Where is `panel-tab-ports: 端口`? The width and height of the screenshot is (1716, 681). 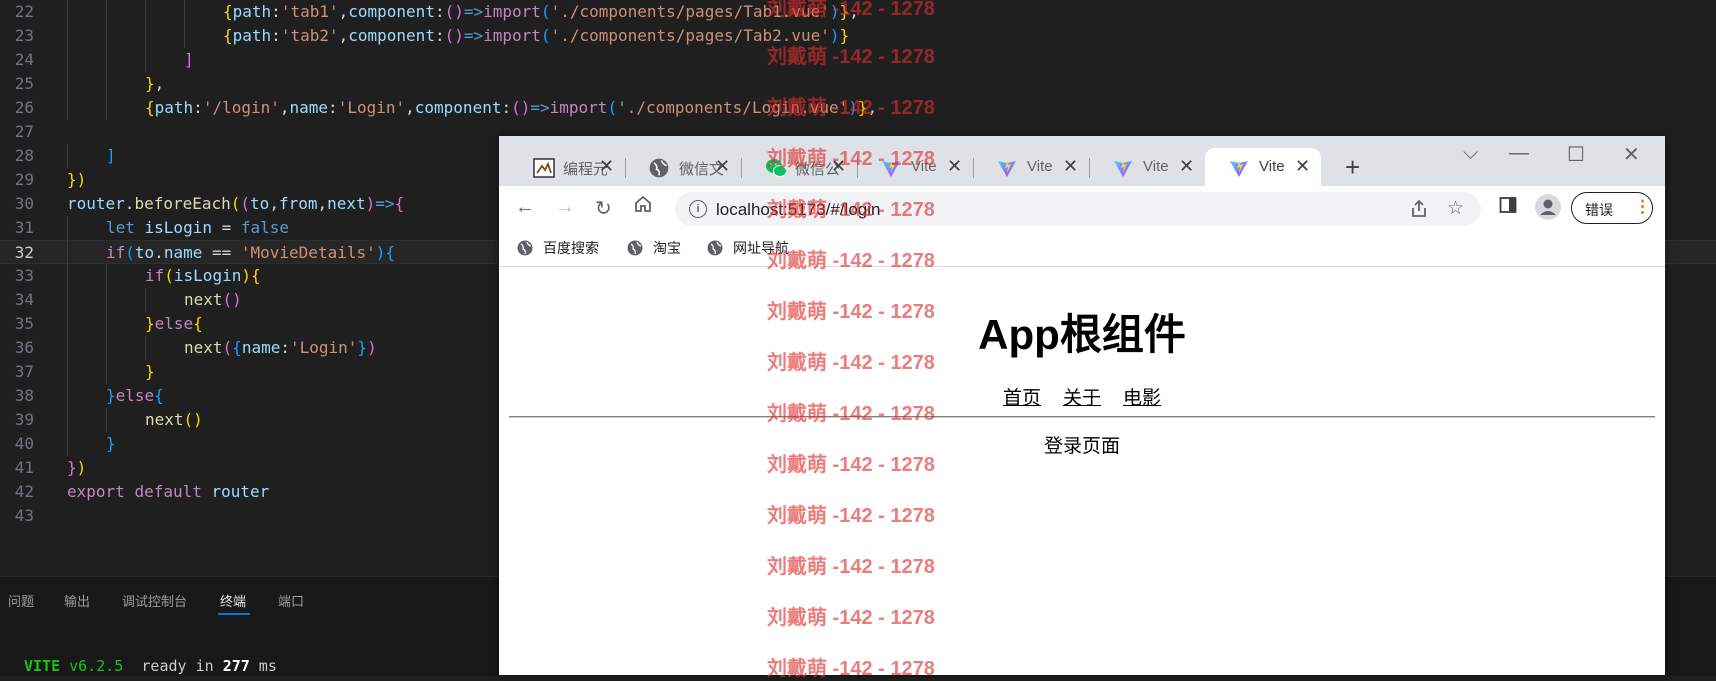 panel-tab-ports: 端口 is located at coordinates (291, 600).